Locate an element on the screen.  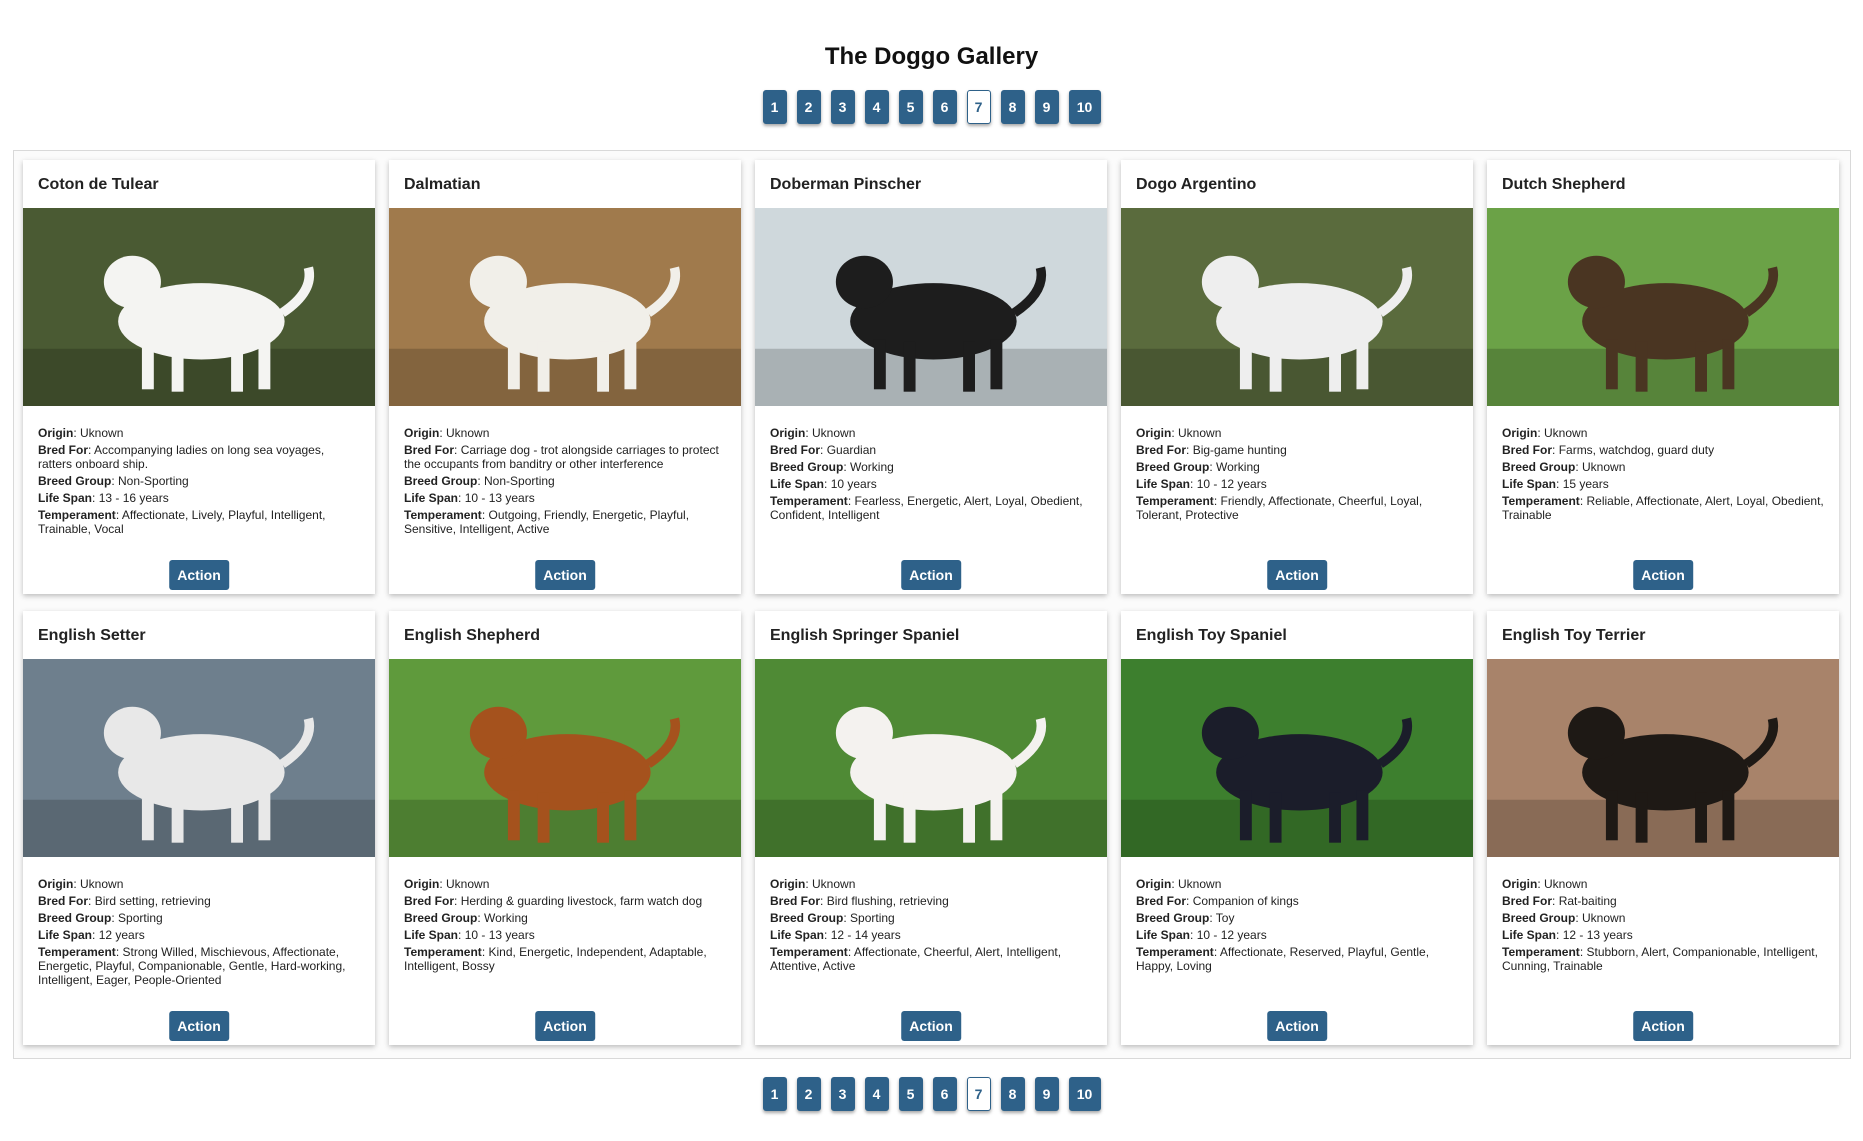
pagination-top: 1 2 3 4 5 6 7 8 9 10 is located at coordinates (931, 107).